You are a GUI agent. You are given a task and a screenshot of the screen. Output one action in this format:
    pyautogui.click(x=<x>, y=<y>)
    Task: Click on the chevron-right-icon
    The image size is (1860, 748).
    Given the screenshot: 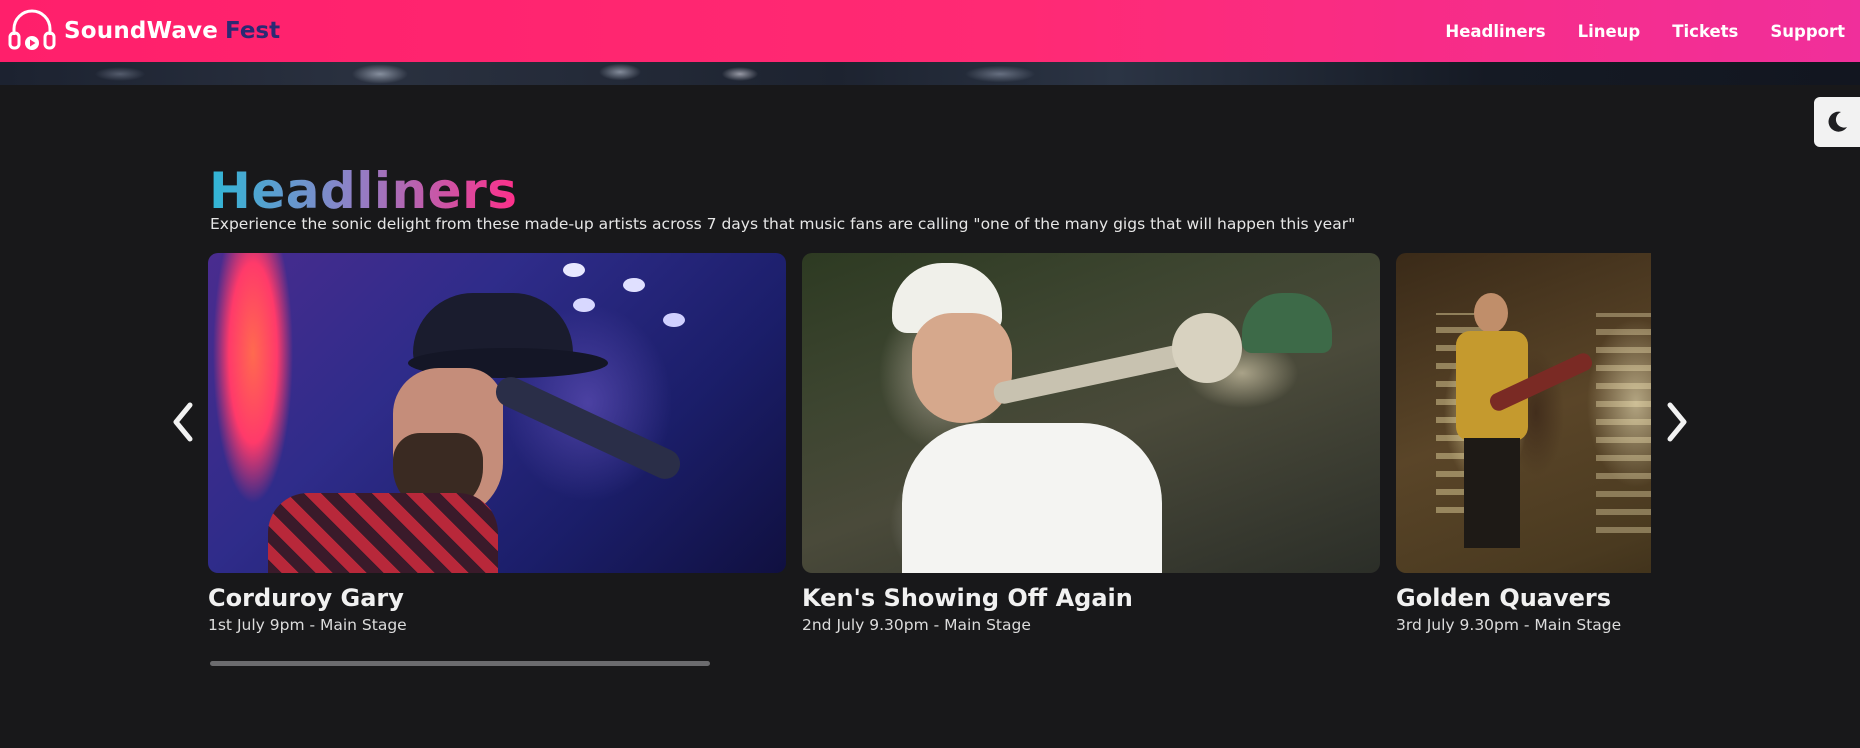 What is the action you would take?
    pyautogui.click(x=1677, y=422)
    